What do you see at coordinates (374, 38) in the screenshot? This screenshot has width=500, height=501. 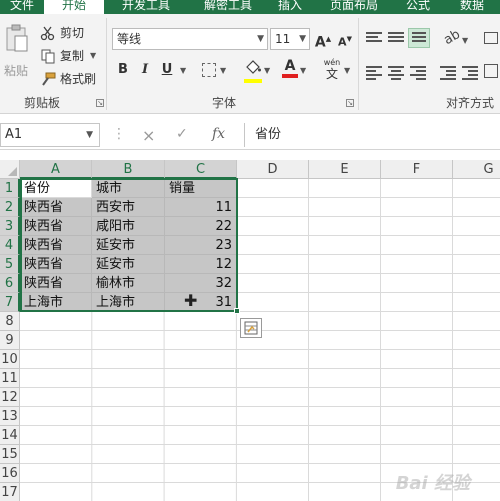 I see `top-align-button` at bounding box center [374, 38].